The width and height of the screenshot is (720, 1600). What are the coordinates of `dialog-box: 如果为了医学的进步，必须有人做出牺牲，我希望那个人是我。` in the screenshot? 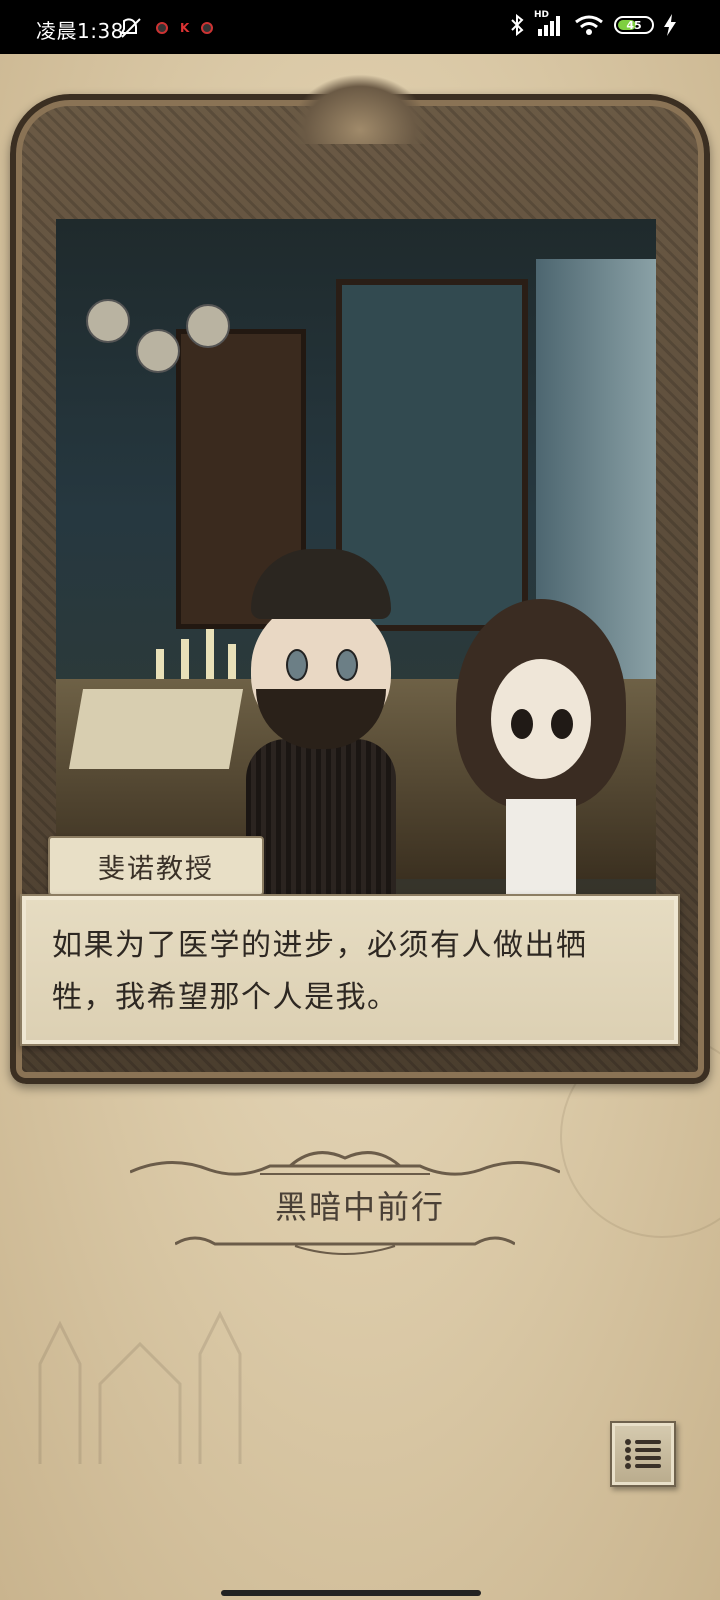 It's located at (350, 970).